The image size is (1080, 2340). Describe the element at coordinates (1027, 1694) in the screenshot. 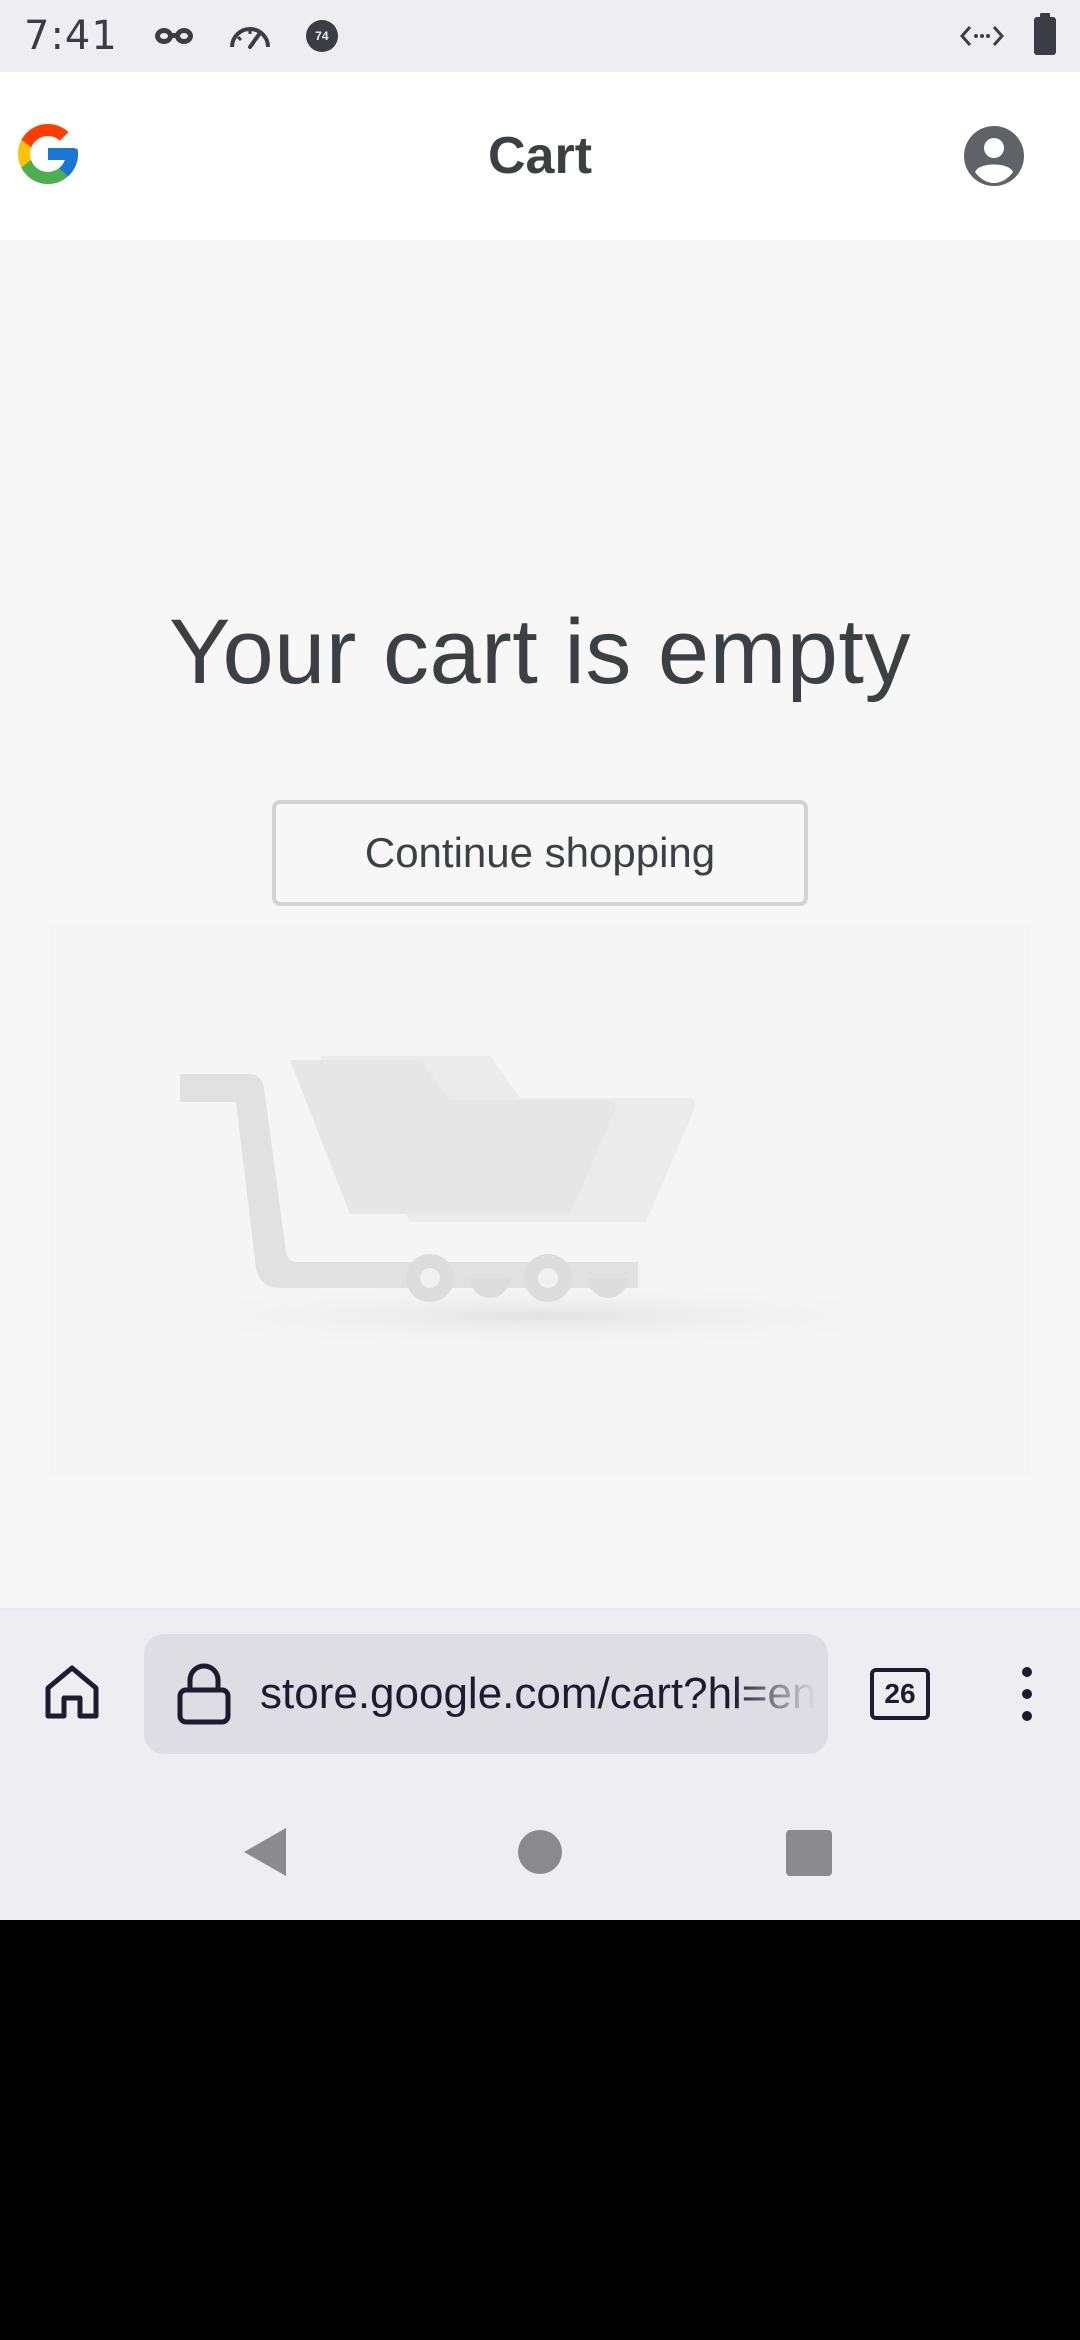

I see `more-vert-icon` at that location.